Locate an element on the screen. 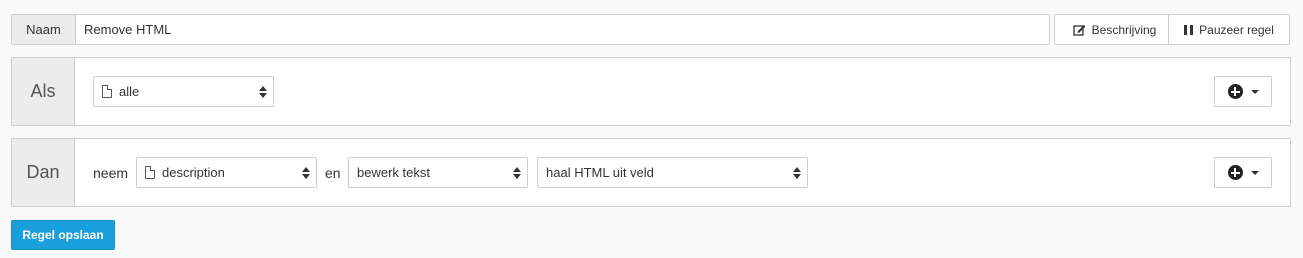 The image size is (1303, 258). pause-icon is located at coordinates (1189, 29).